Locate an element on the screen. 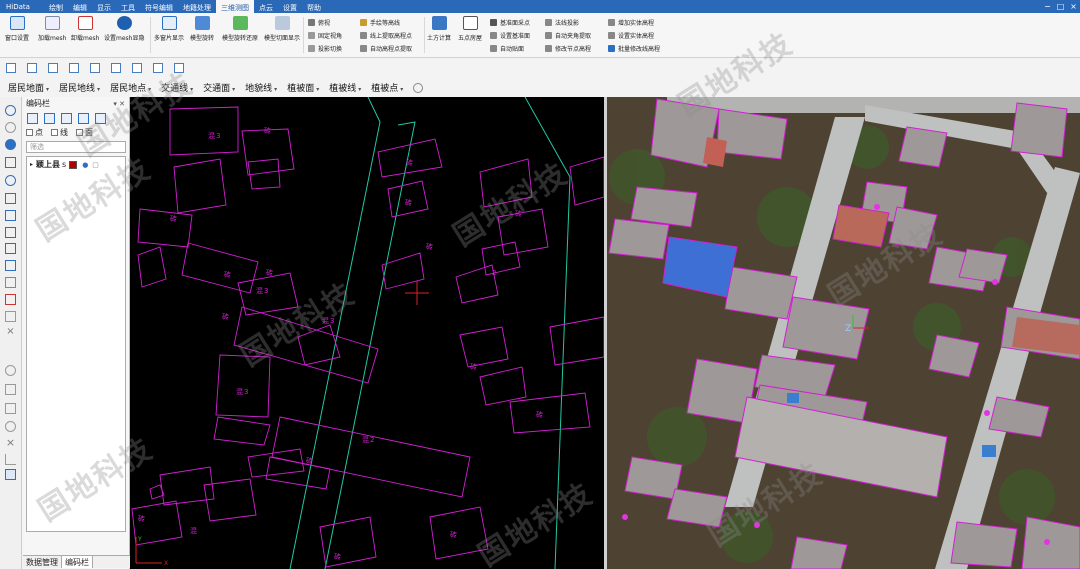 The image size is (1080, 569). menu-draw: 绘制 is located at coordinates (56, 6).